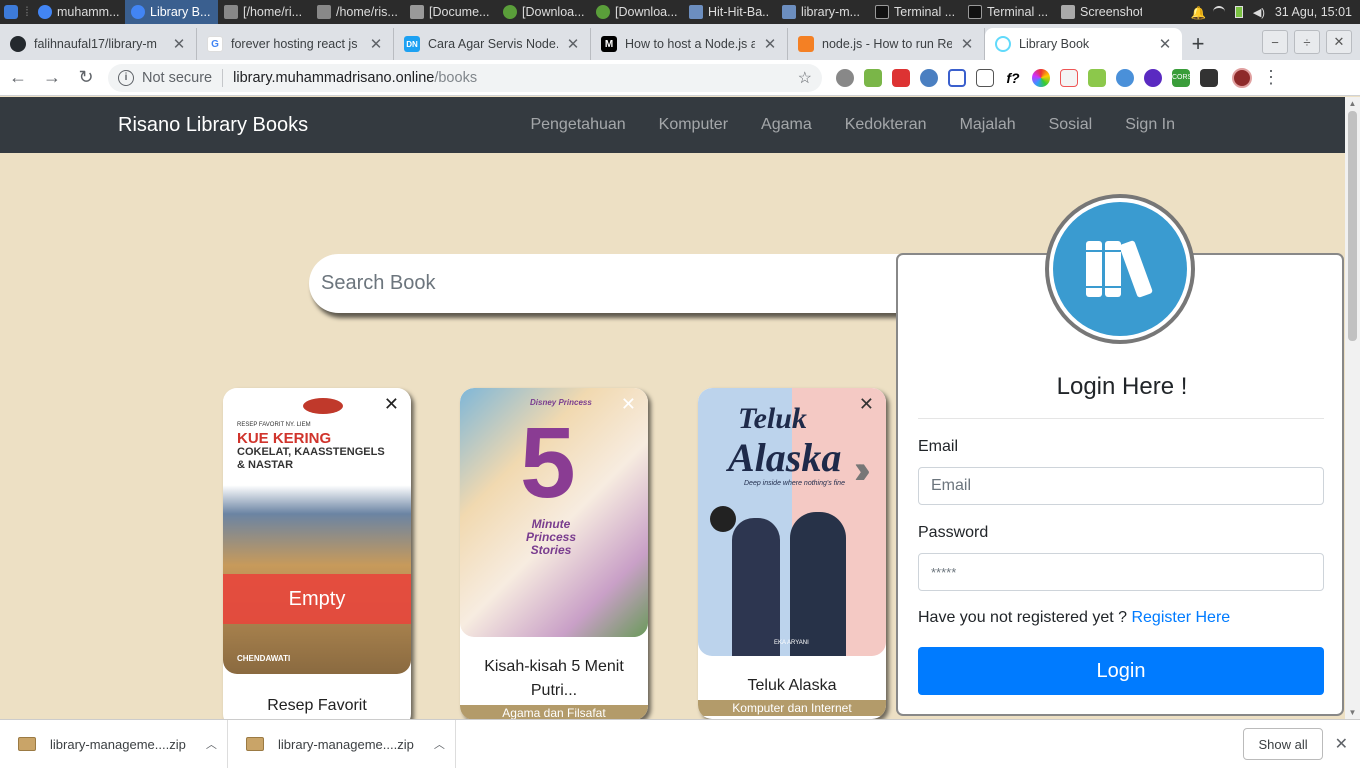 This screenshot has height=768, width=1360. I want to click on window-close-button: ✕, so click(1339, 42).